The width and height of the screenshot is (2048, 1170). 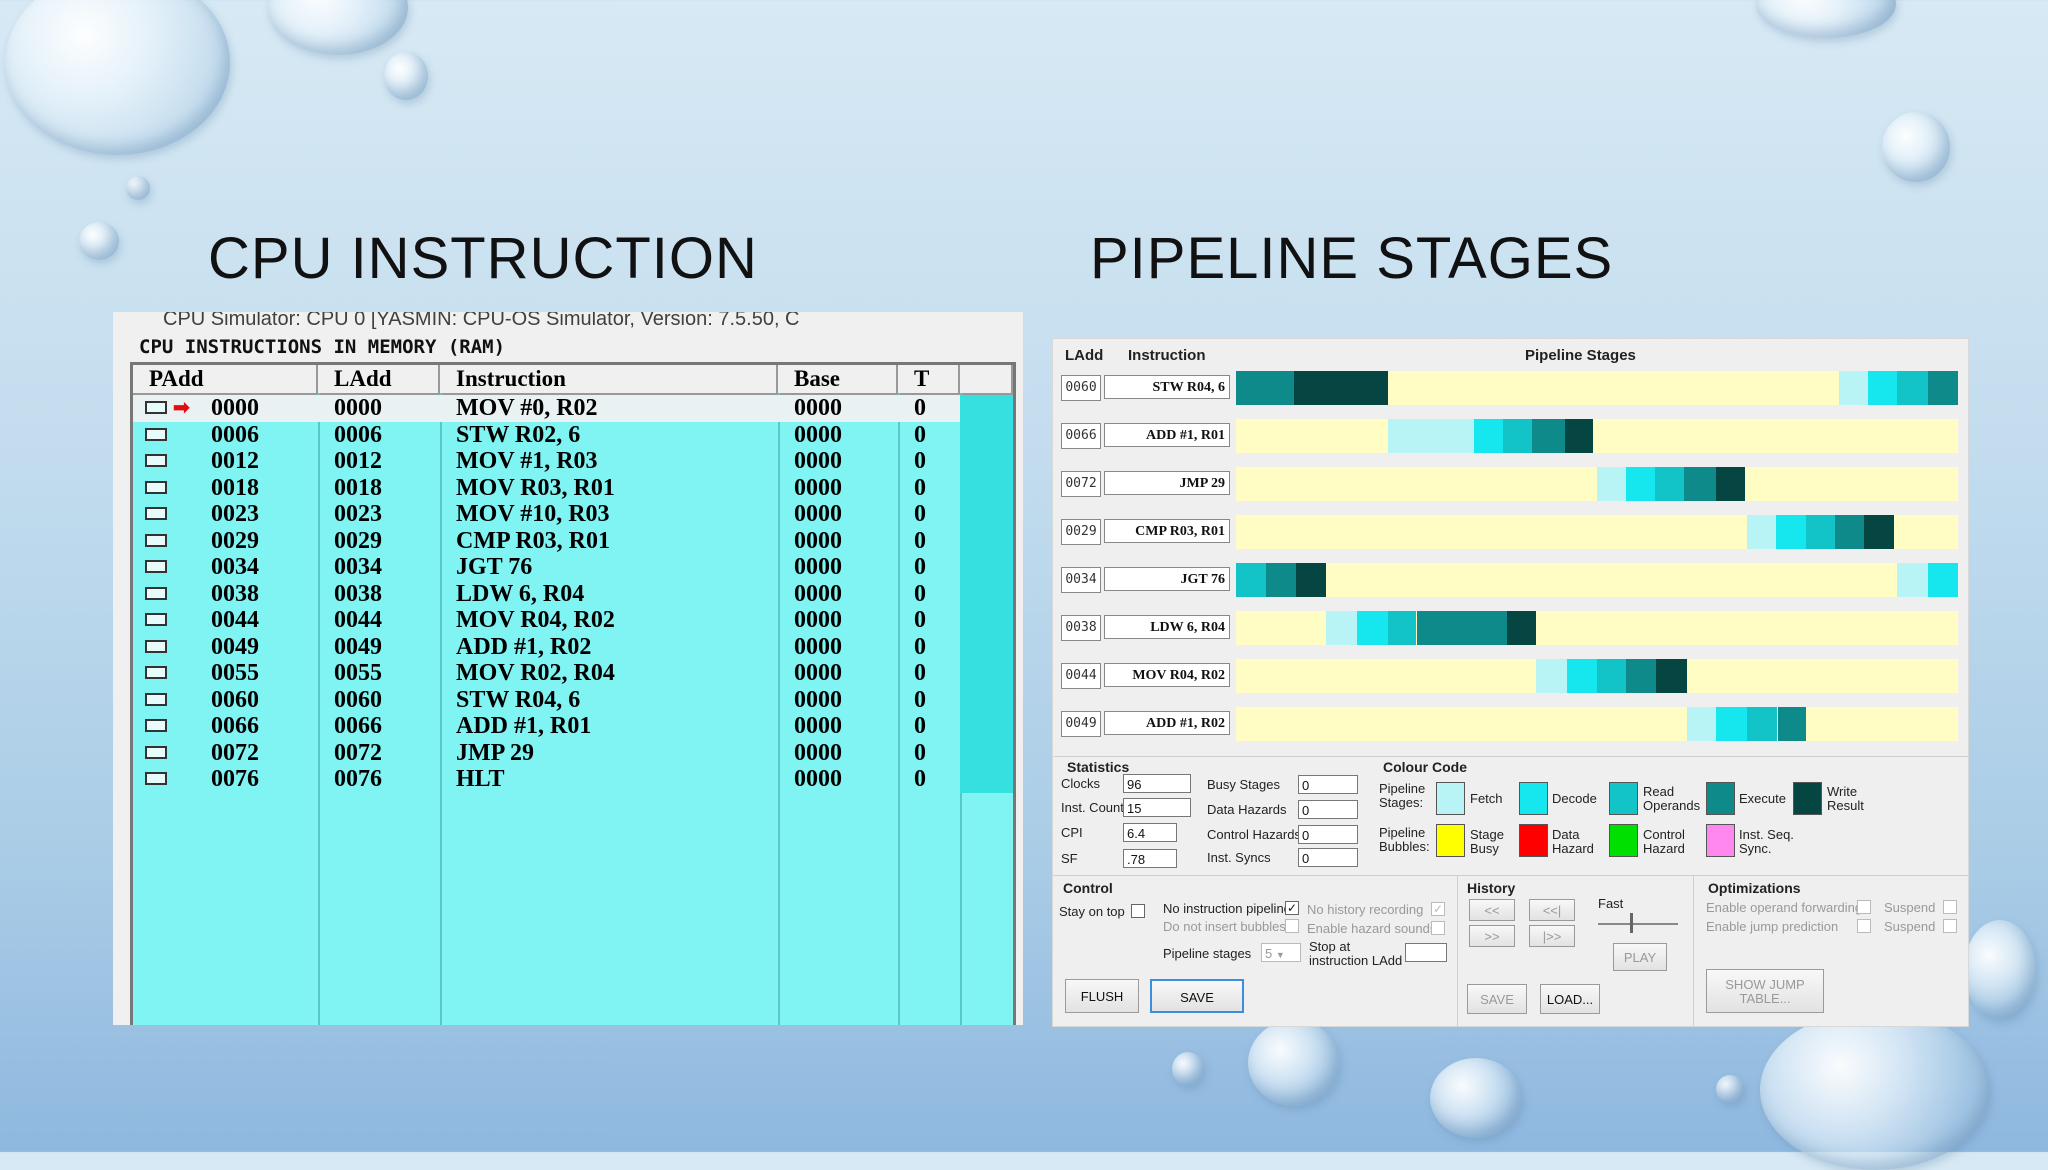 What do you see at coordinates (573, 779) in the screenshot?
I see `table-row: 0076 0076 HLT 0000 0` at bounding box center [573, 779].